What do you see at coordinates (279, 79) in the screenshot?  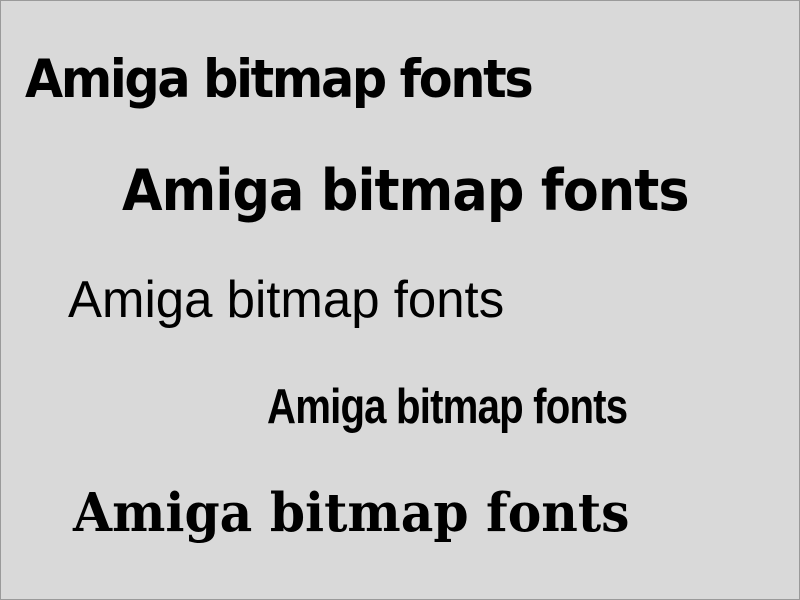 I see `font-sample-1: Amiga bitmap fonts` at bounding box center [279, 79].